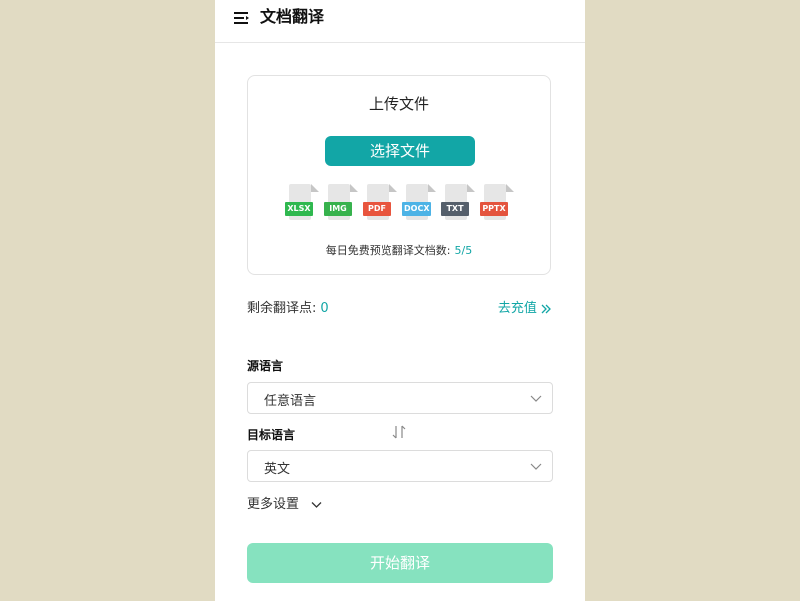  I want to click on recharge-label: 去充值, so click(517, 308).